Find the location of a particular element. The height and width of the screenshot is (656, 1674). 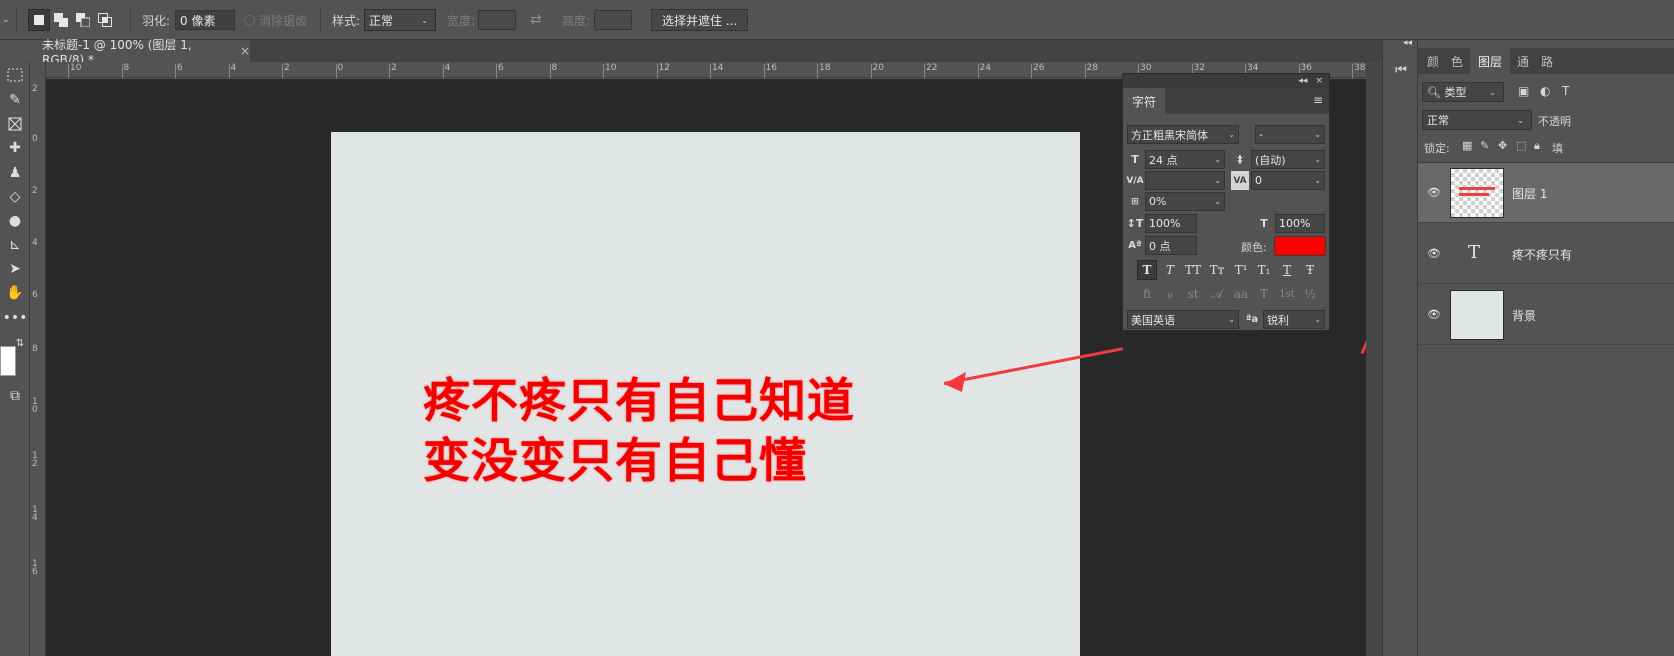

titling-button: T is located at coordinates (1264, 294).